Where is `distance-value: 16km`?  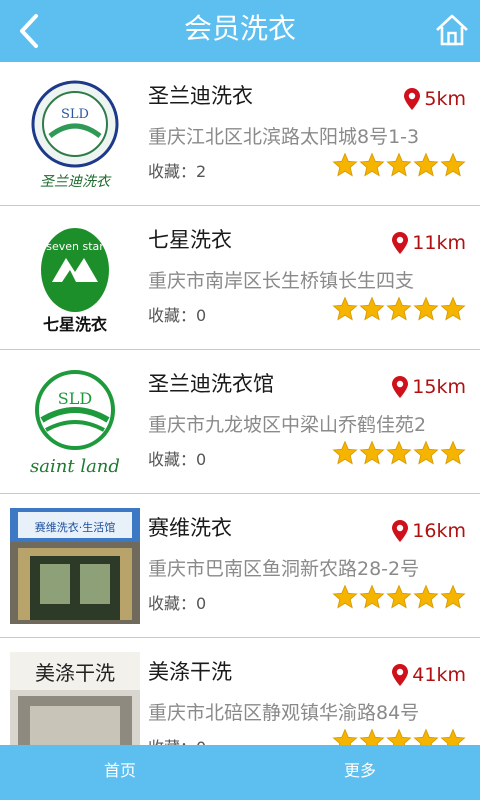
distance-value: 16km is located at coordinates (439, 531).